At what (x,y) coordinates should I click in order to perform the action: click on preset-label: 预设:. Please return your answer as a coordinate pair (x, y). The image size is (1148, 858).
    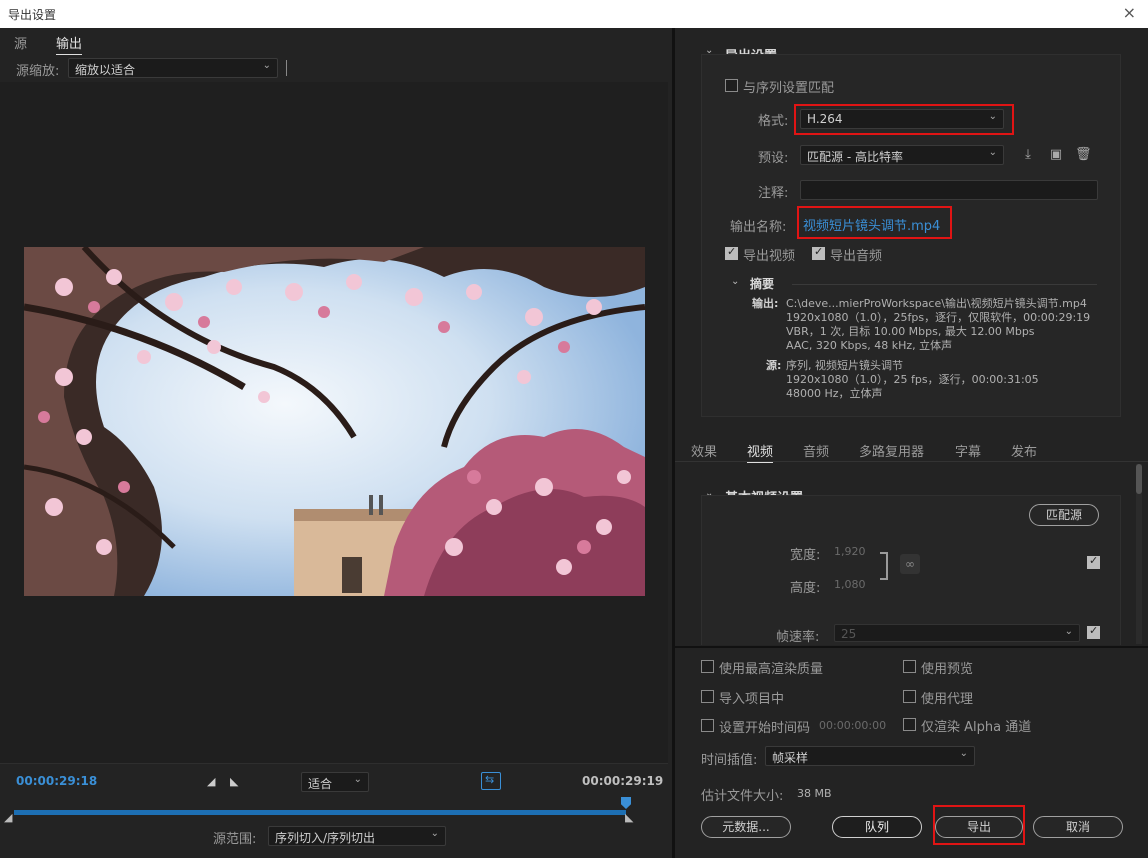
    Looking at the image, I should click on (773, 158).